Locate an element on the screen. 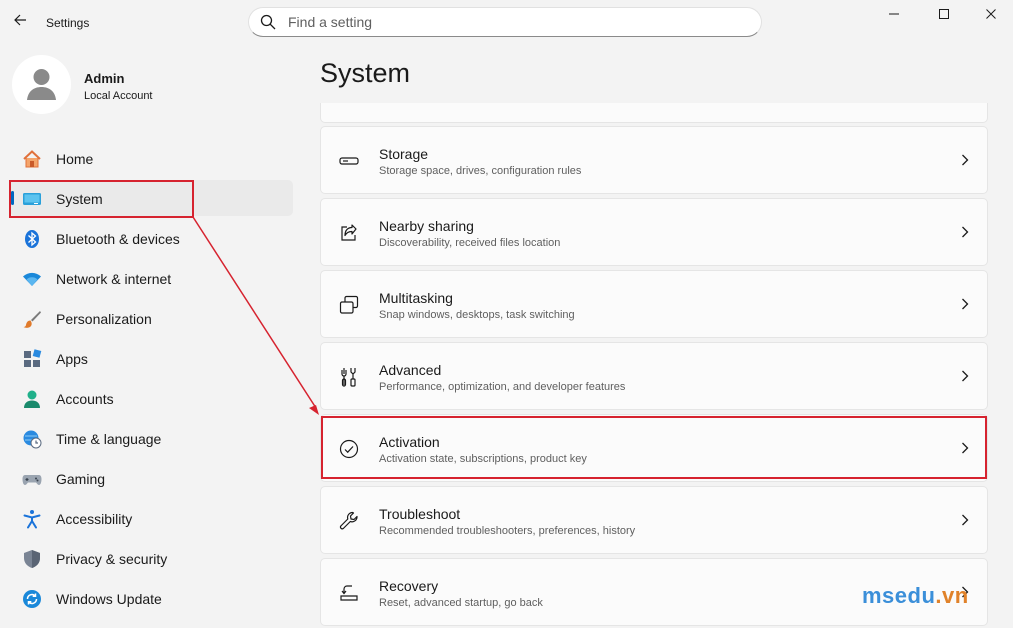 The image size is (1013, 628). watermark-part-2: .vn is located at coordinates (952, 595).